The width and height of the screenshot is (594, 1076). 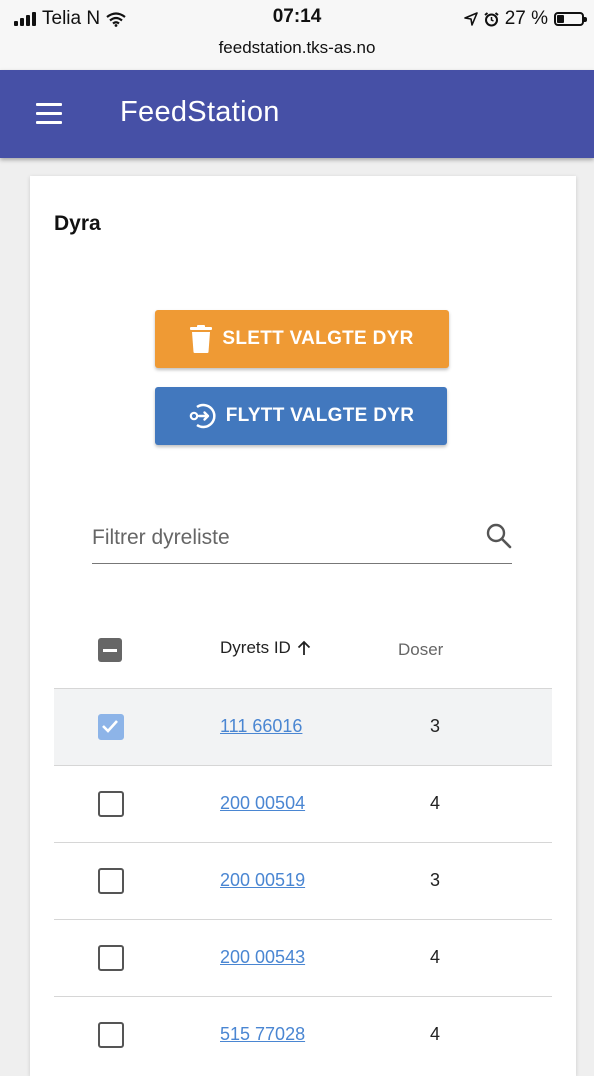 I want to click on table-row: 200 00543 4, so click(x=303, y=957).